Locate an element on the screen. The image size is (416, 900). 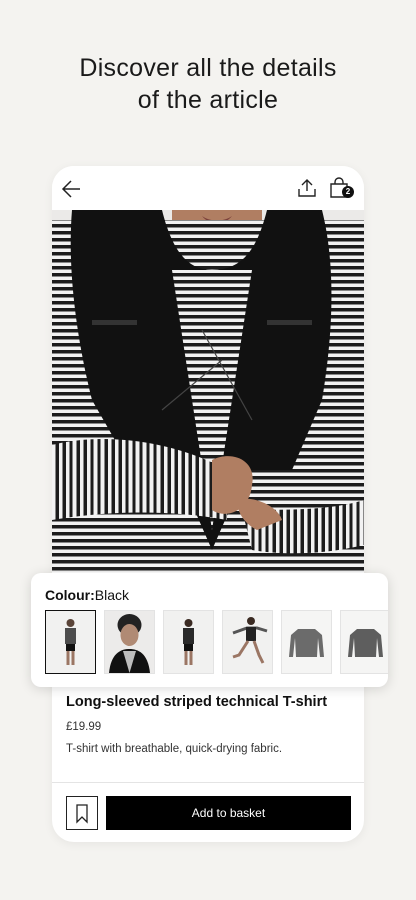
model-running-thumbnail is located at coordinates (247, 642).